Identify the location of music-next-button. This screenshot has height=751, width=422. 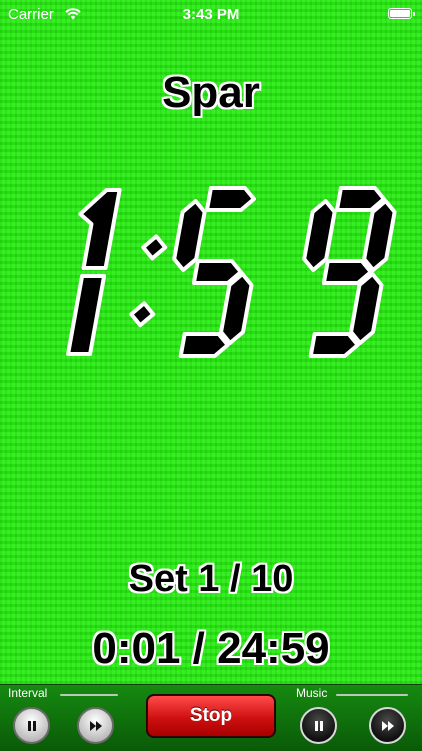
(387, 725).